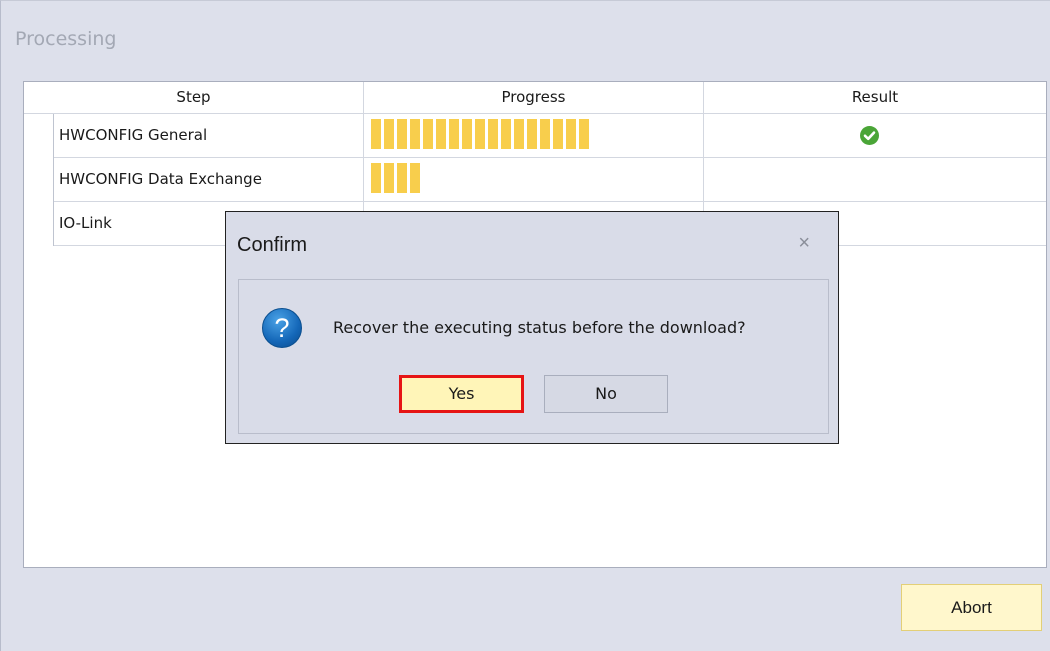 The width and height of the screenshot is (1050, 651). I want to click on column-header-result: Result, so click(875, 98).